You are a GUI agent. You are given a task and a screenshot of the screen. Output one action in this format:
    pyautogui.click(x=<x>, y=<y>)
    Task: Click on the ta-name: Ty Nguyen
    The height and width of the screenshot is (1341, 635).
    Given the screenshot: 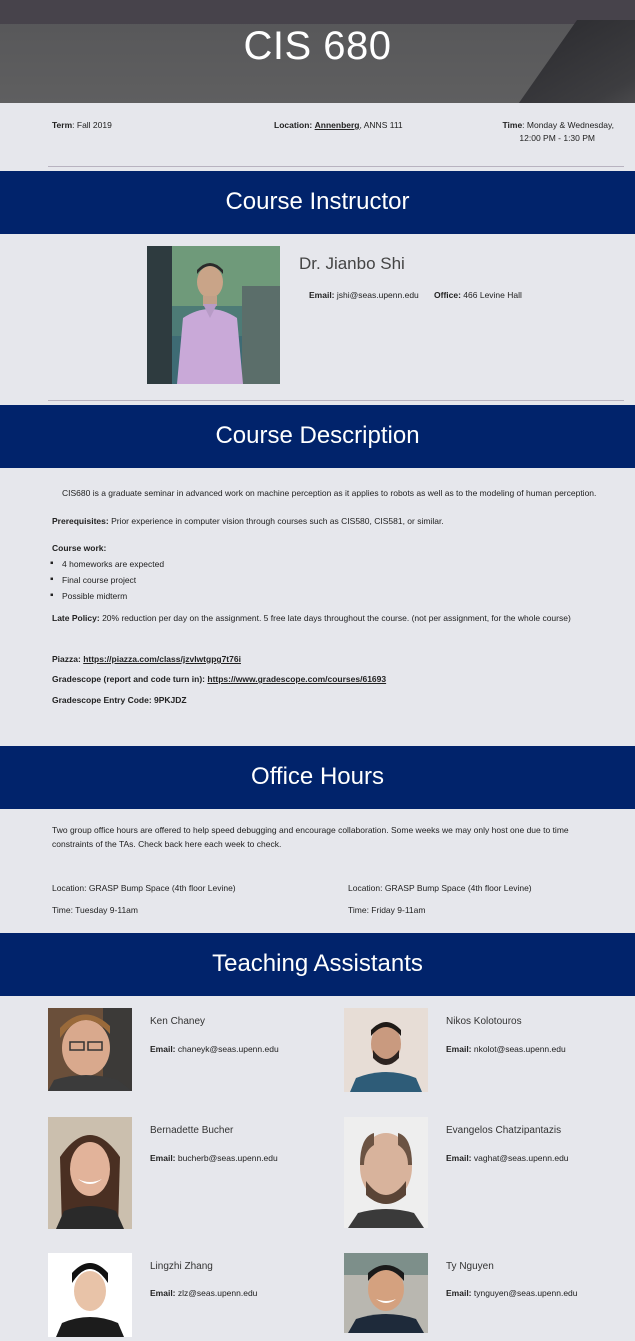 What is the action you would take?
    pyautogui.click(x=470, y=1266)
    